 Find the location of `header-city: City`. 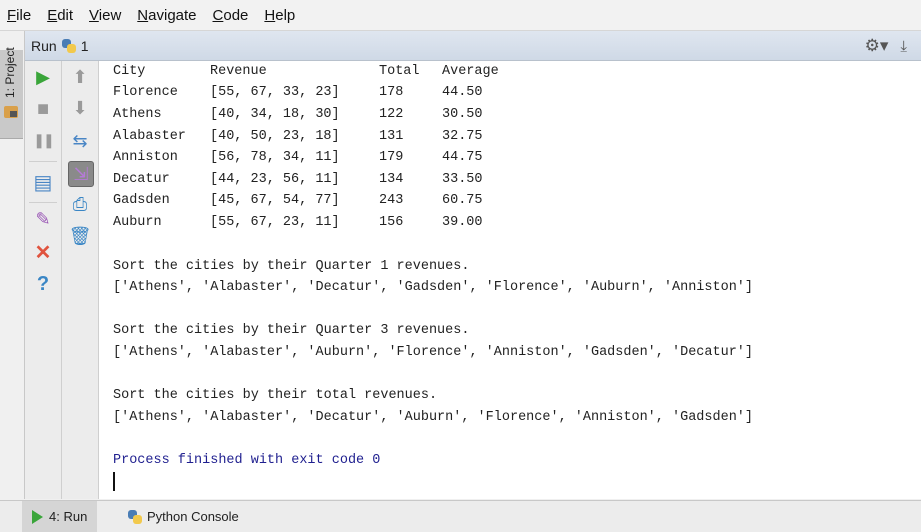

header-city: City is located at coordinates (129, 71).